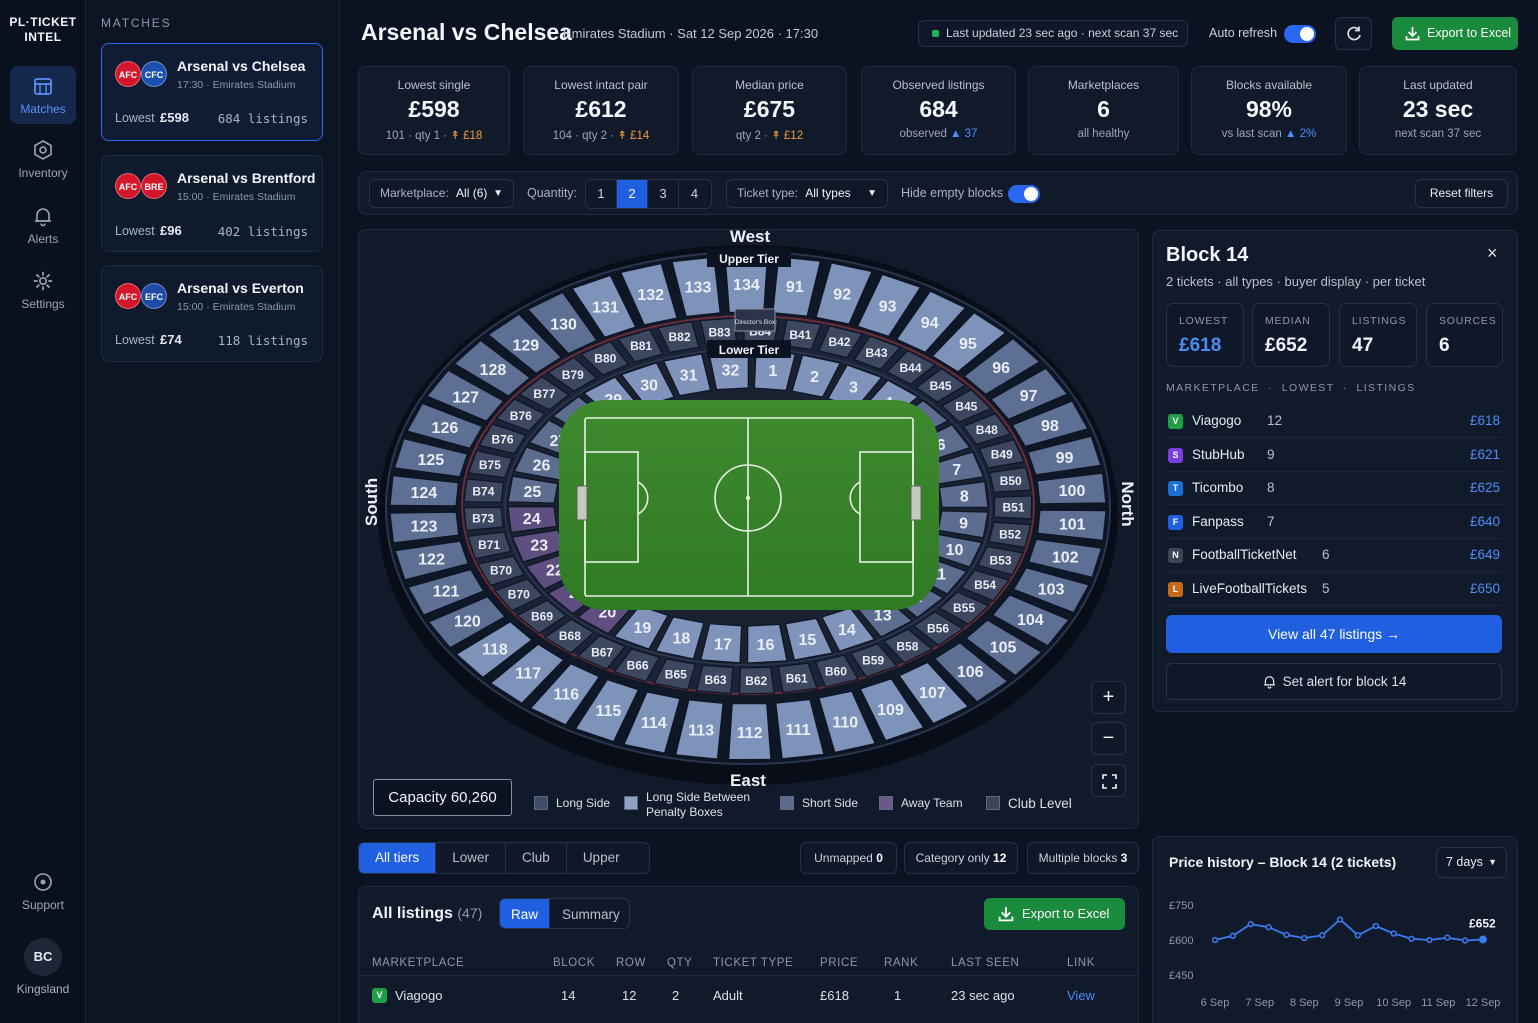 This screenshot has height=1023, width=1538. I want to click on nav-item-settings: Settings, so click(43, 290).